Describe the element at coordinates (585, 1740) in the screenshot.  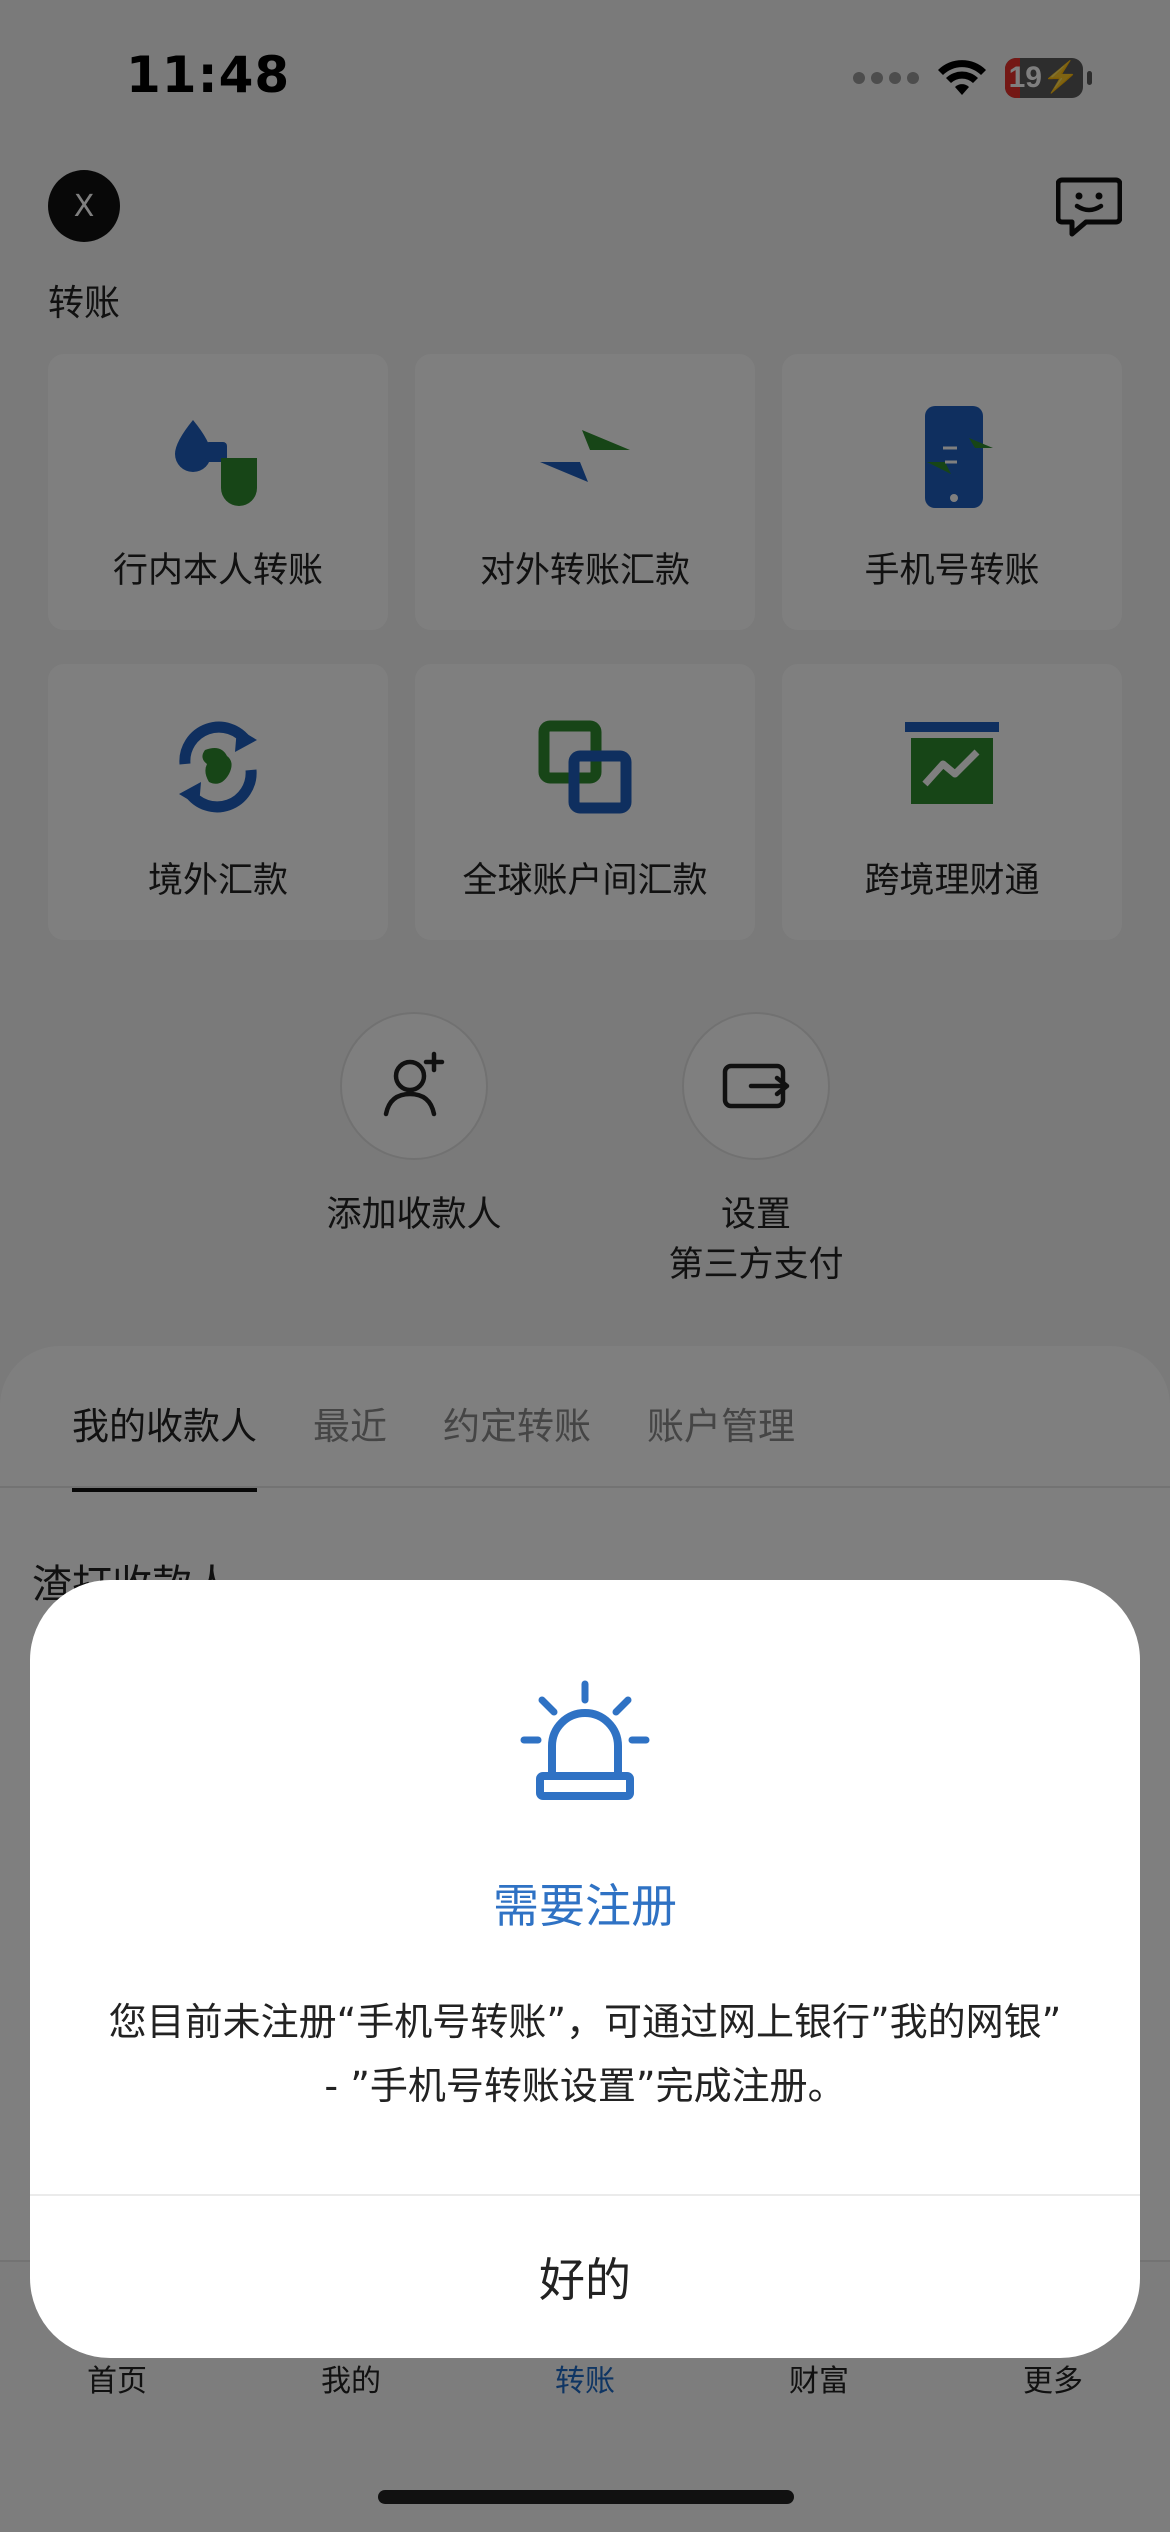
I see `alarm-siren-icon` at that location.